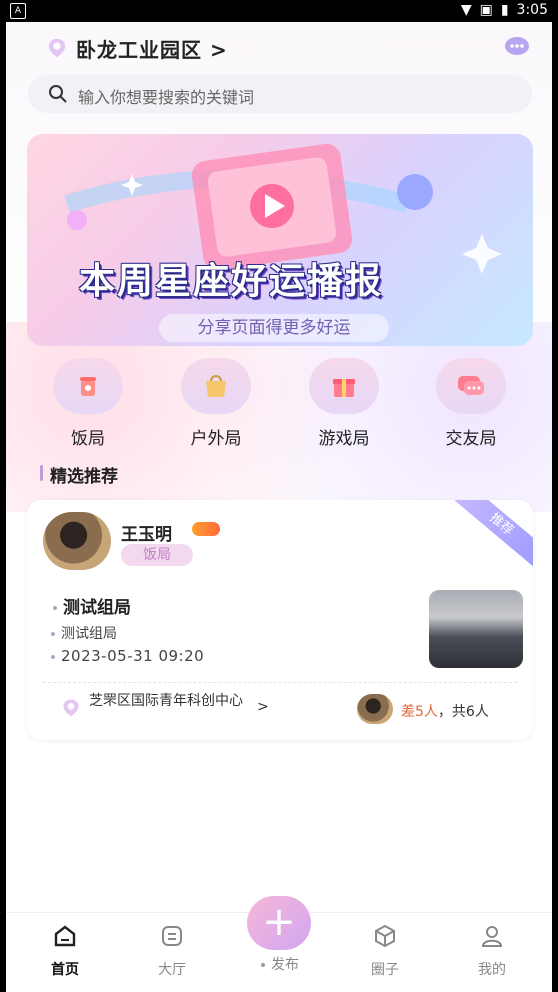 The image size is (558, 992). What do you see at coordinates (263, 707) in the screenshot?
I see `chevron-right-icon: >` at bounding box center [263, 707].